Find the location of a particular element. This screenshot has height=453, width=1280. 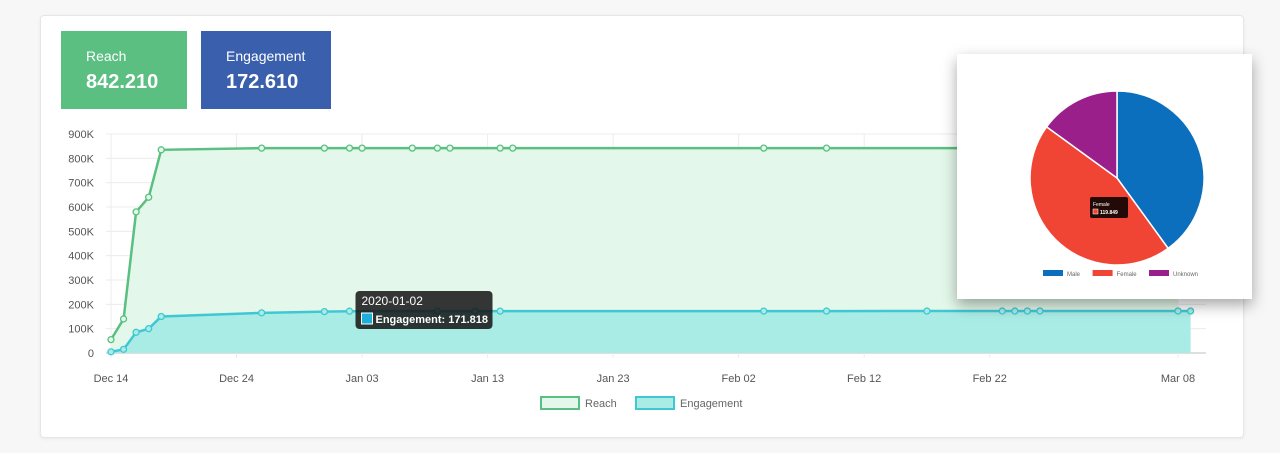

legend-swatch-reach is located at coordinates (560, 403).